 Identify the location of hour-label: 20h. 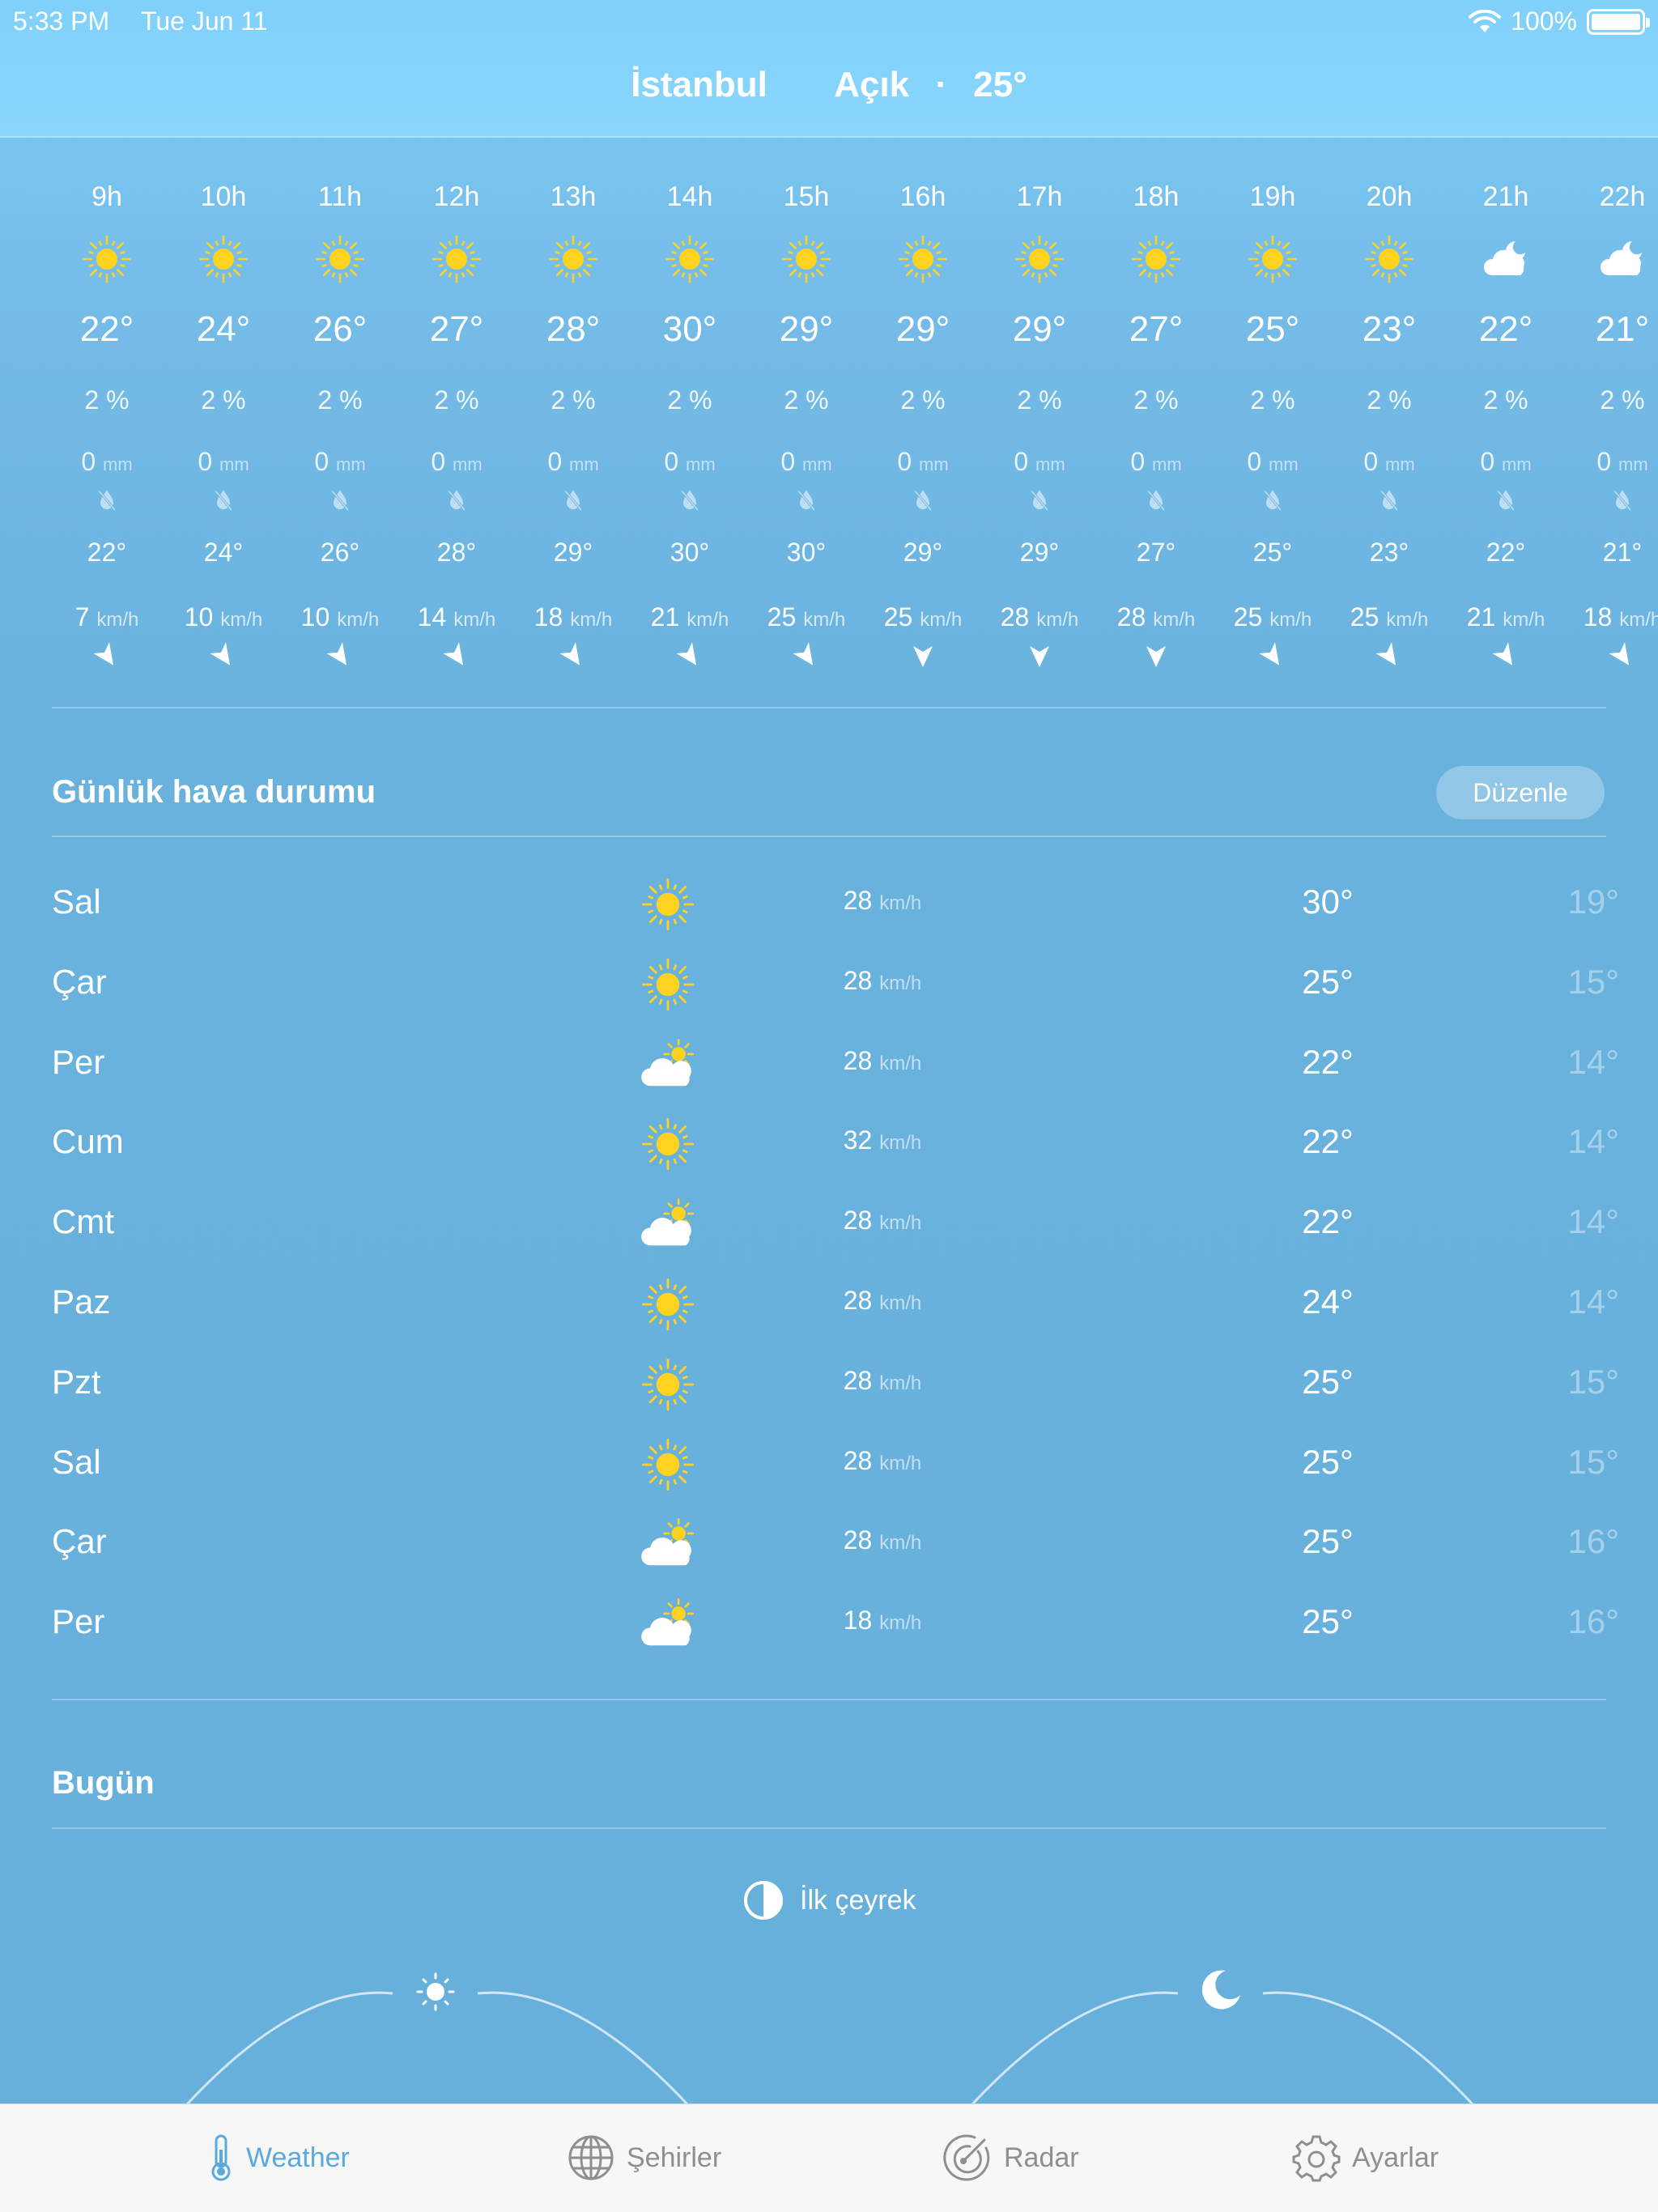
(1389, 197).